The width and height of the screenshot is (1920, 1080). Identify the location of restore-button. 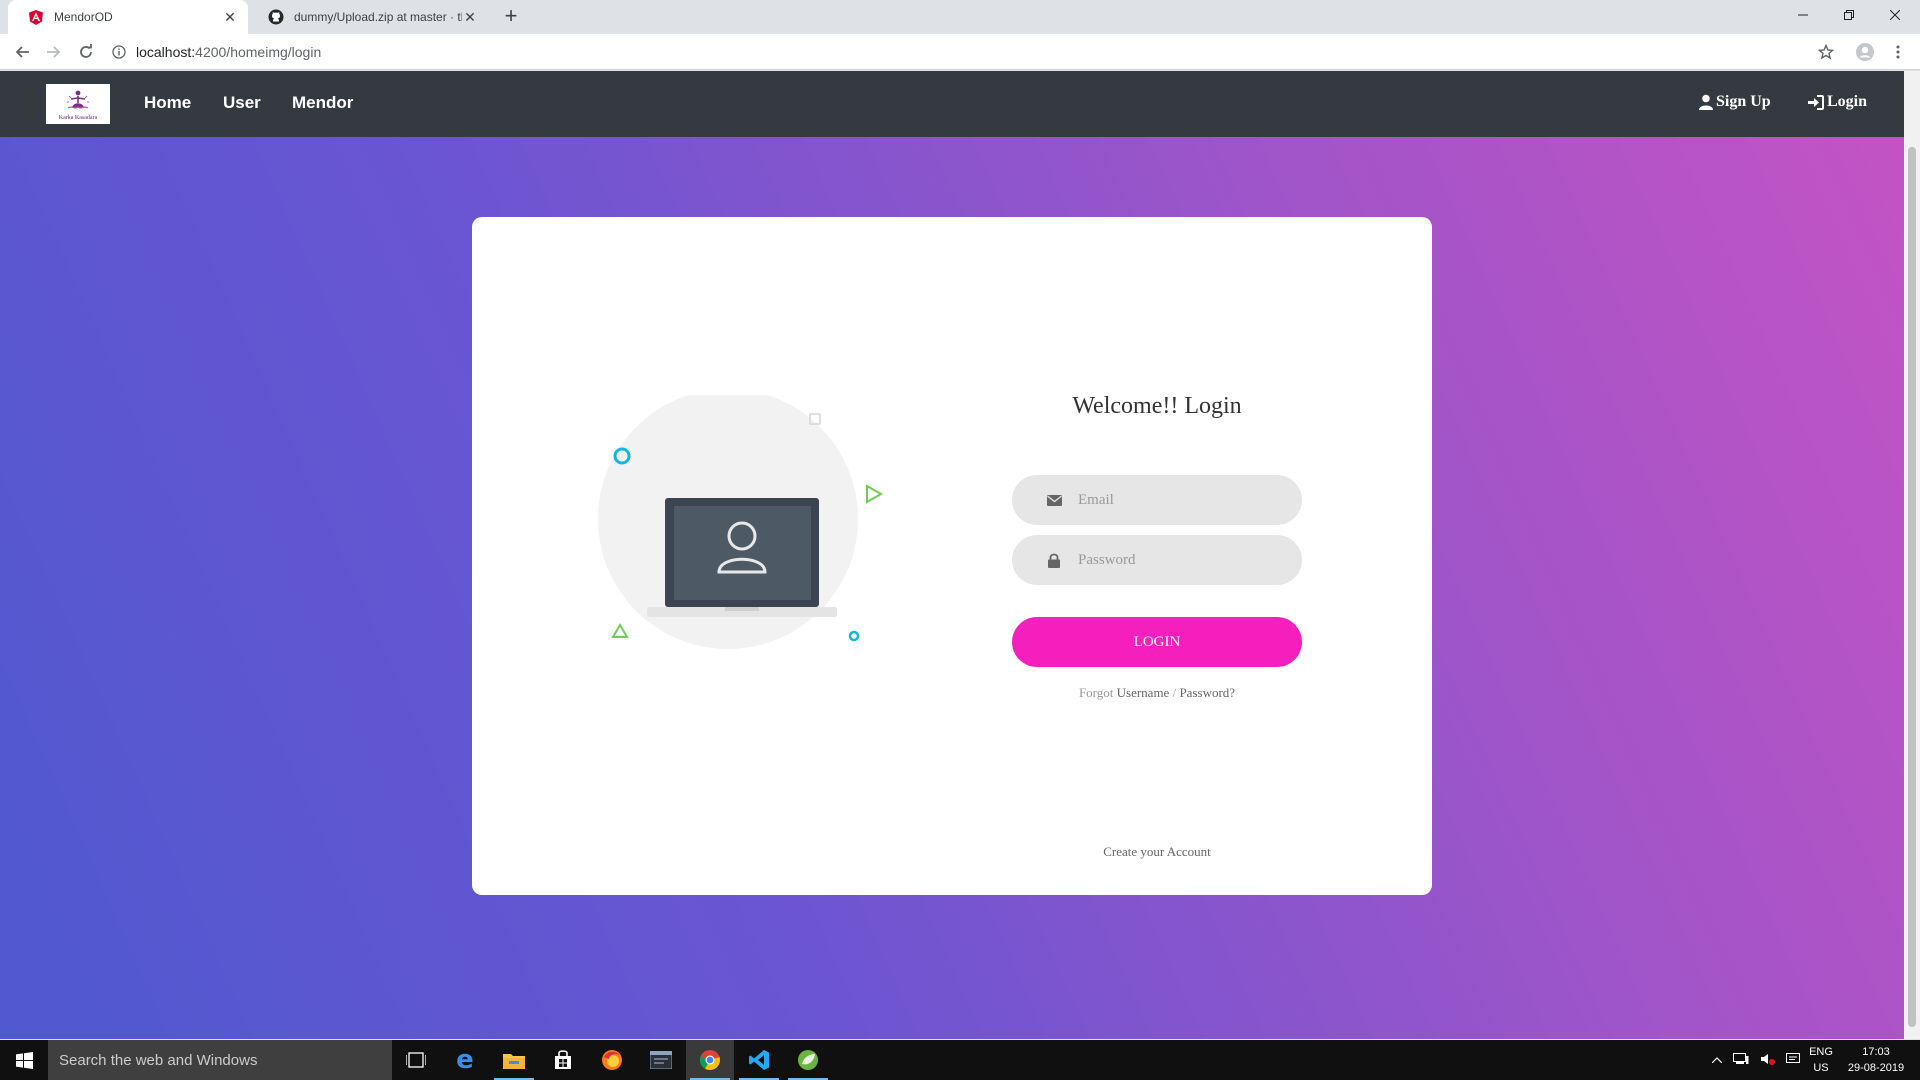
(1849, 15).